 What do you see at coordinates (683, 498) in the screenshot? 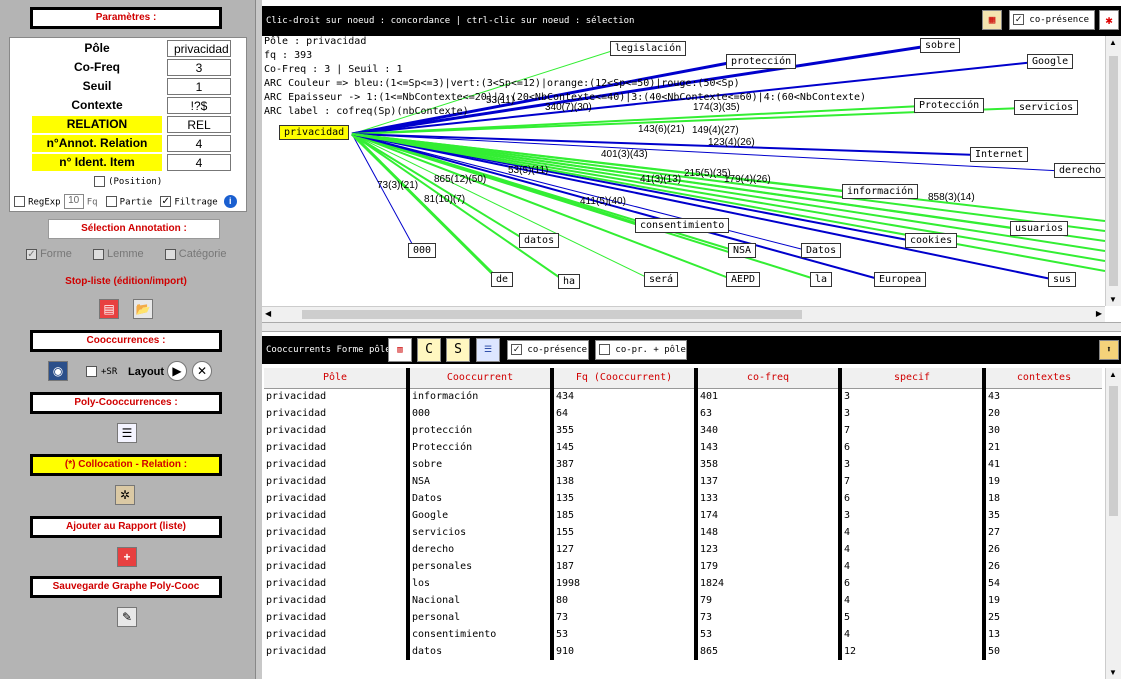
I see `table-row: privacidad Datos 135 133 6 18` at bounding box center [683, 498].